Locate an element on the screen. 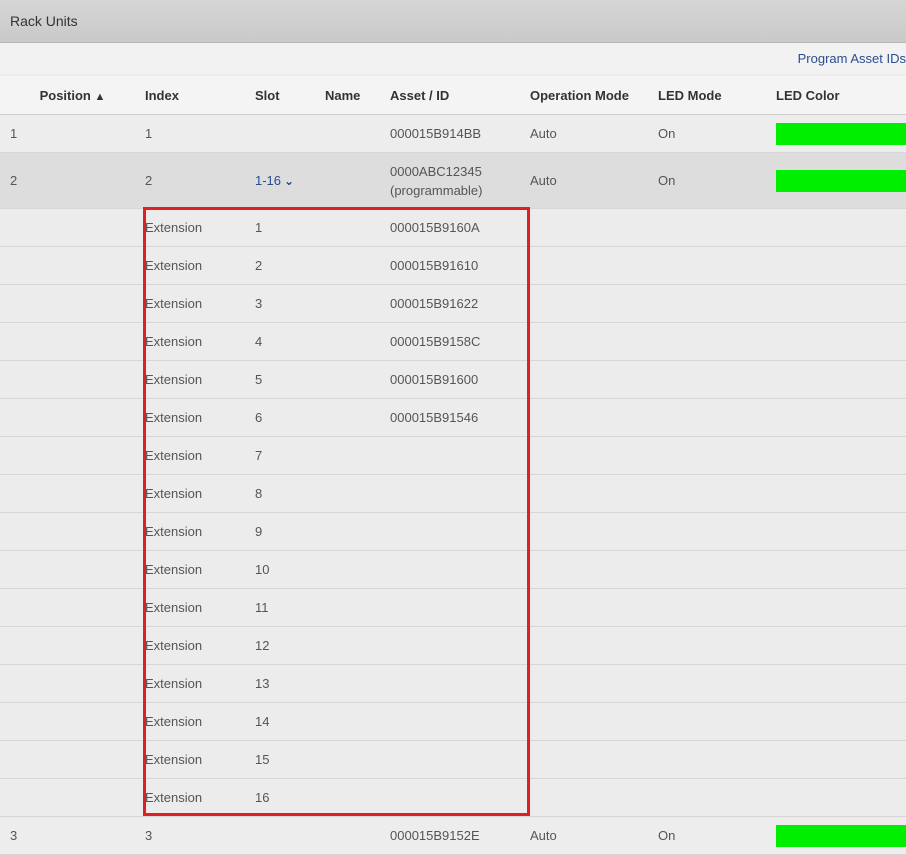  extension-row: Extension 4 000015B9158C is located at coordinates (453, 341).